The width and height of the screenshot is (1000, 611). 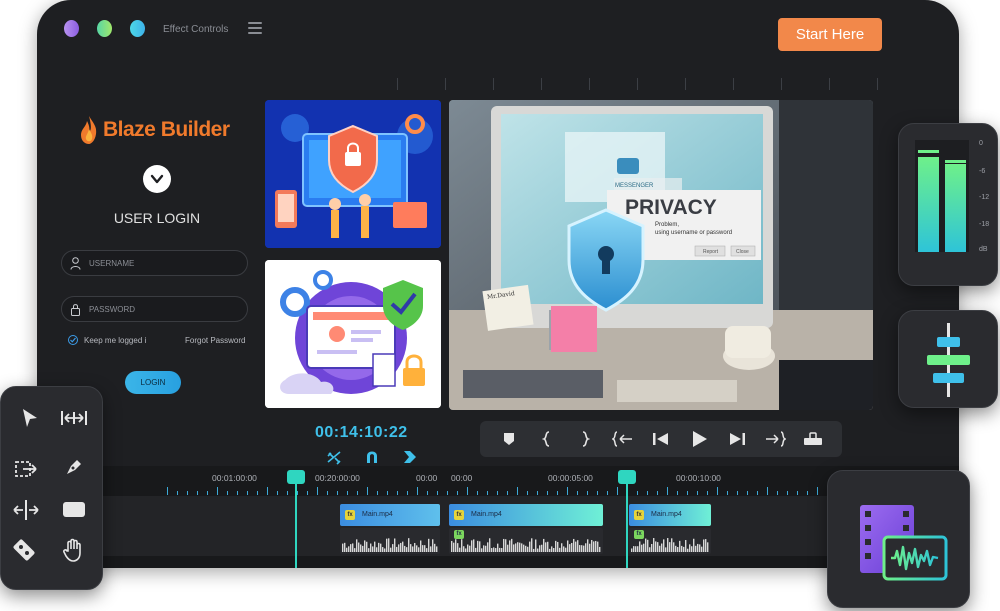 I want to click on link-icon, so click(x=334, y=457).